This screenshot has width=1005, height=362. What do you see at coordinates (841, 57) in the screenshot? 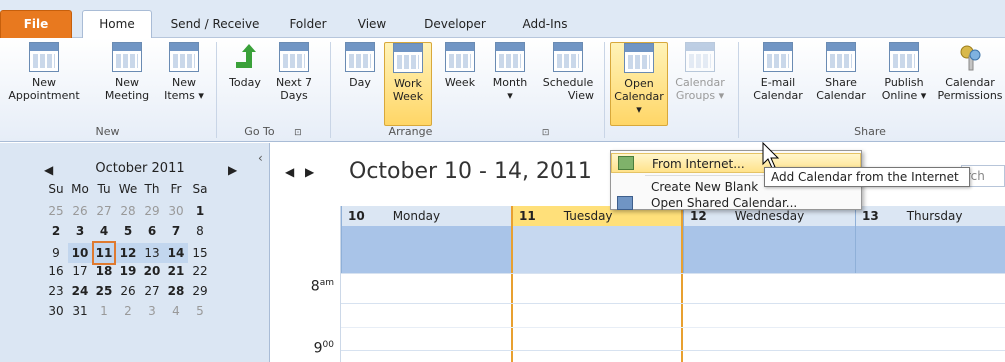
I see `share-calendar-icon` at bounding box center [841, 57].